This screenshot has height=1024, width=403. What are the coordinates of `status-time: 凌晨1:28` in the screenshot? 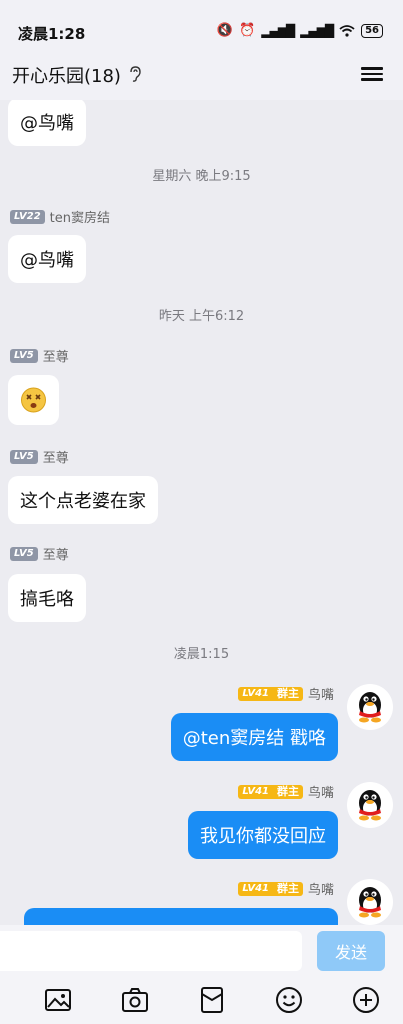 It's located at (52, 34).